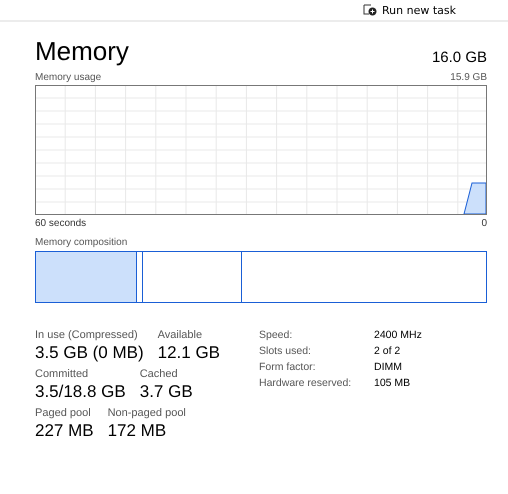 The height and width of the screenshot is (494, 508). I want to click on detail-label: Speed:, so click(276, 335).